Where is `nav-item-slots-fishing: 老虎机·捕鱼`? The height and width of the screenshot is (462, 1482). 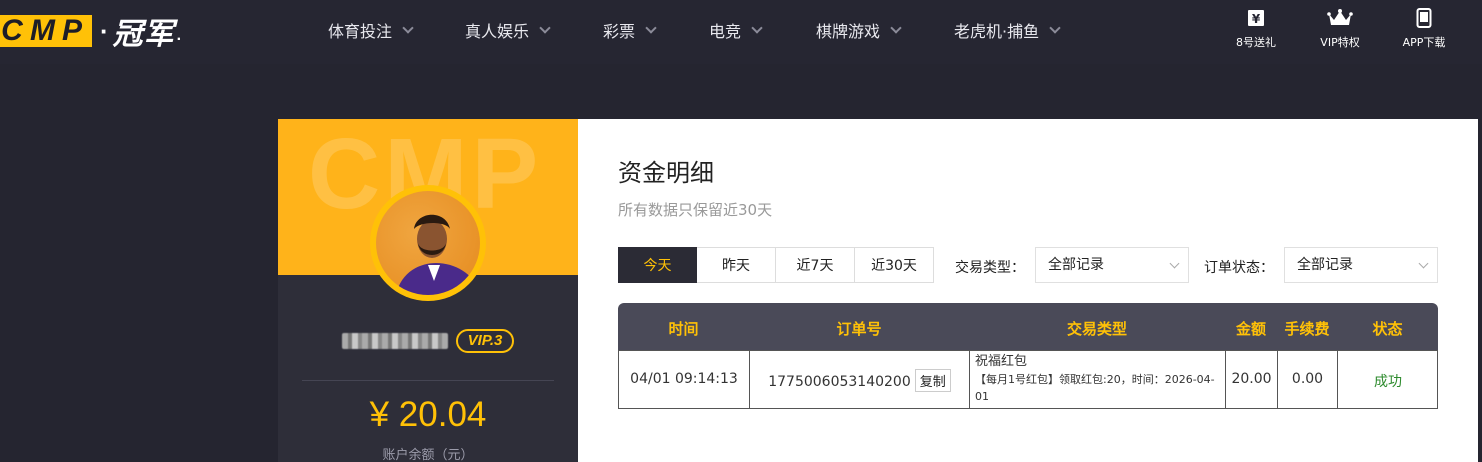
nav-item-slots-fishing: 老虎机·捕鱼 is located at coordinates (1007, 30).